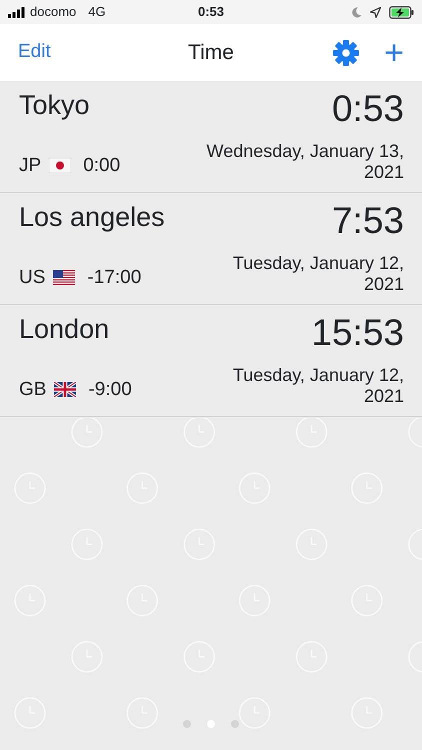 This screenshot has width=422, height=750. I want to click on status-time: 0:53, so click(211, 12).